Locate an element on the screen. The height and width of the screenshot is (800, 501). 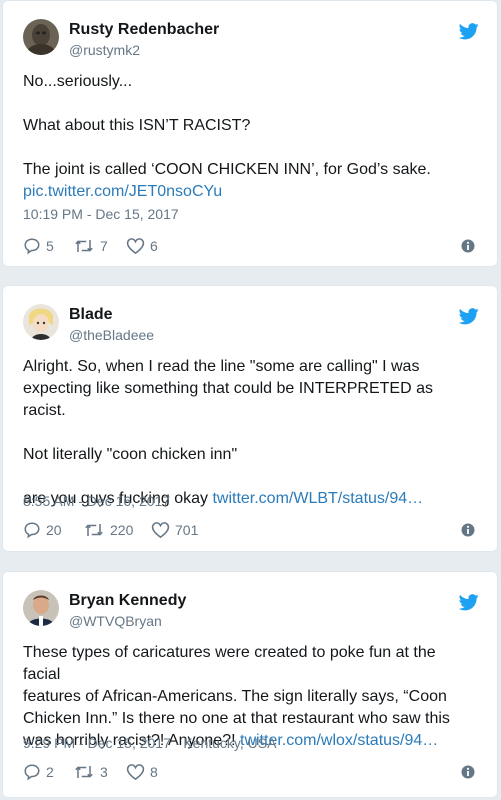
reply-button: 5 is located at coordinates (38, 246).